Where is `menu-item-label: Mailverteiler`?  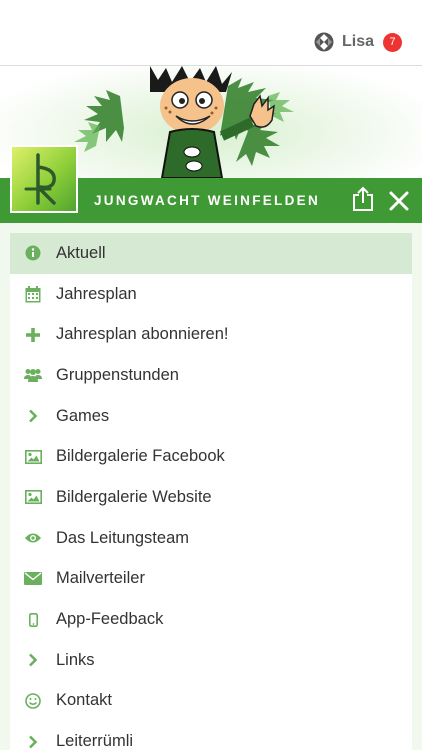 menu-item-label: Mailverteiler is located at coordinates (100, 578).